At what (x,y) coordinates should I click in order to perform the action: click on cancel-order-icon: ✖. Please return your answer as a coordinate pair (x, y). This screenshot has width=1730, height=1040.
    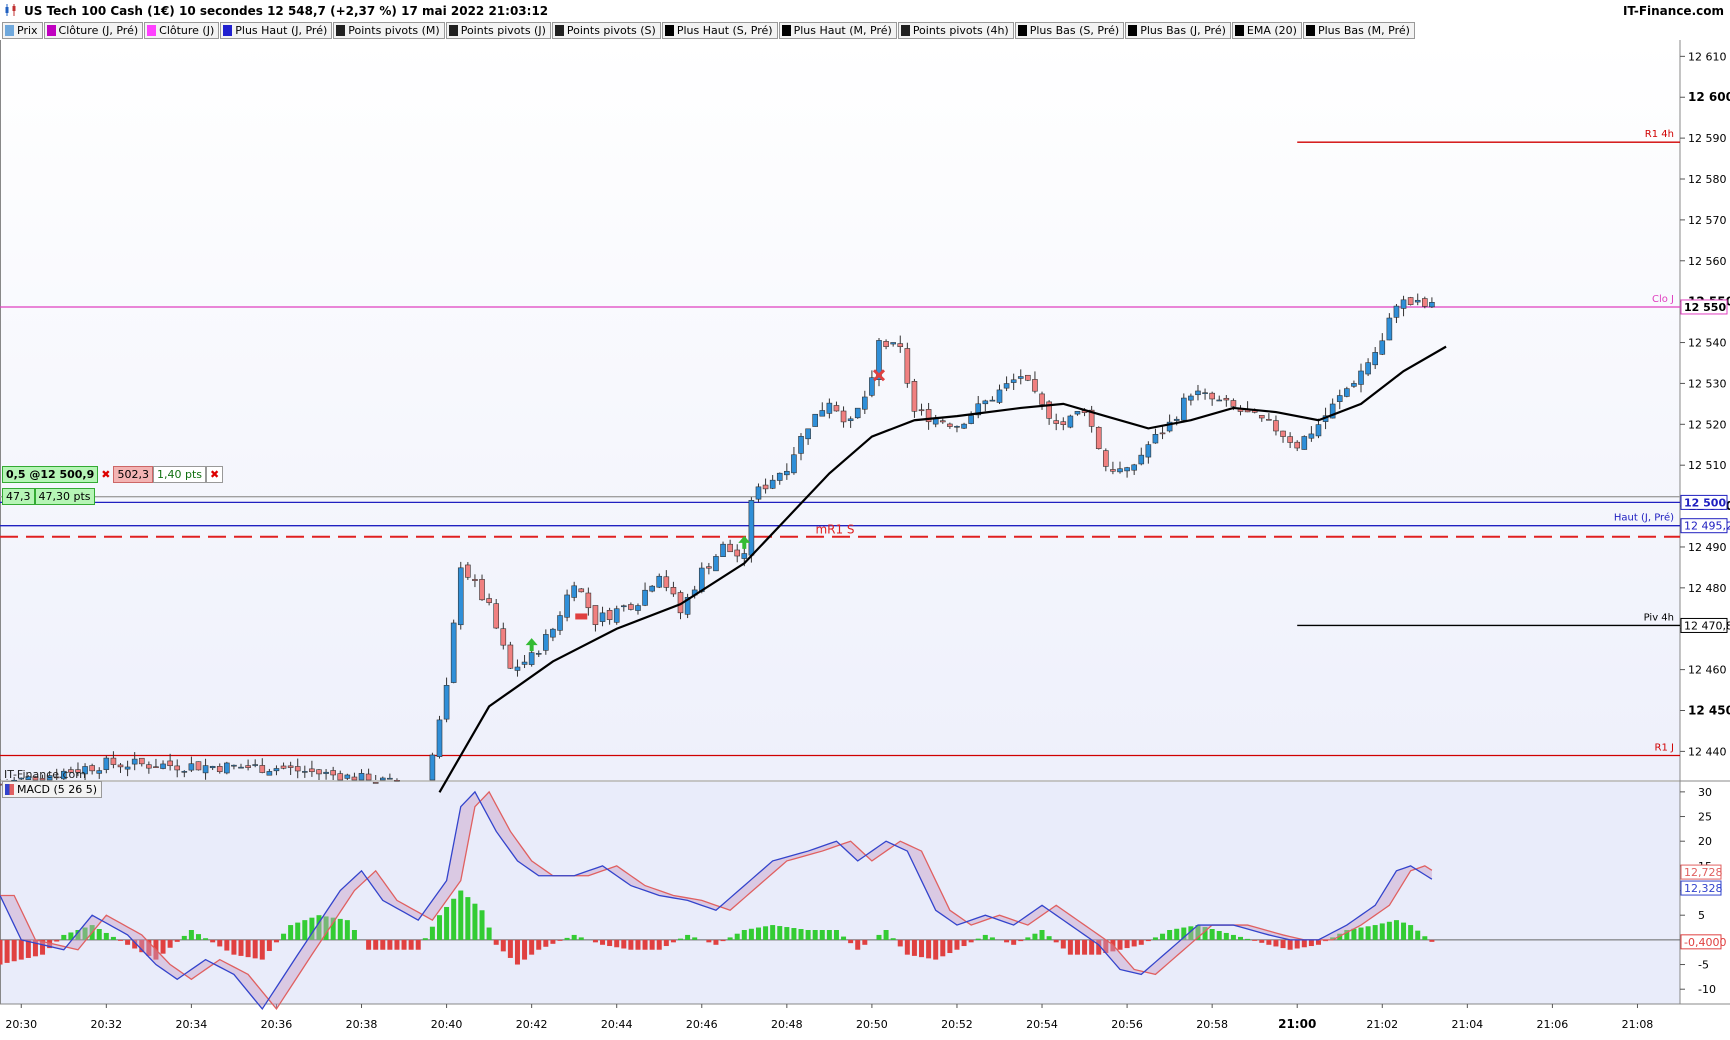
    Looking at the image, I should click on (214, 474).